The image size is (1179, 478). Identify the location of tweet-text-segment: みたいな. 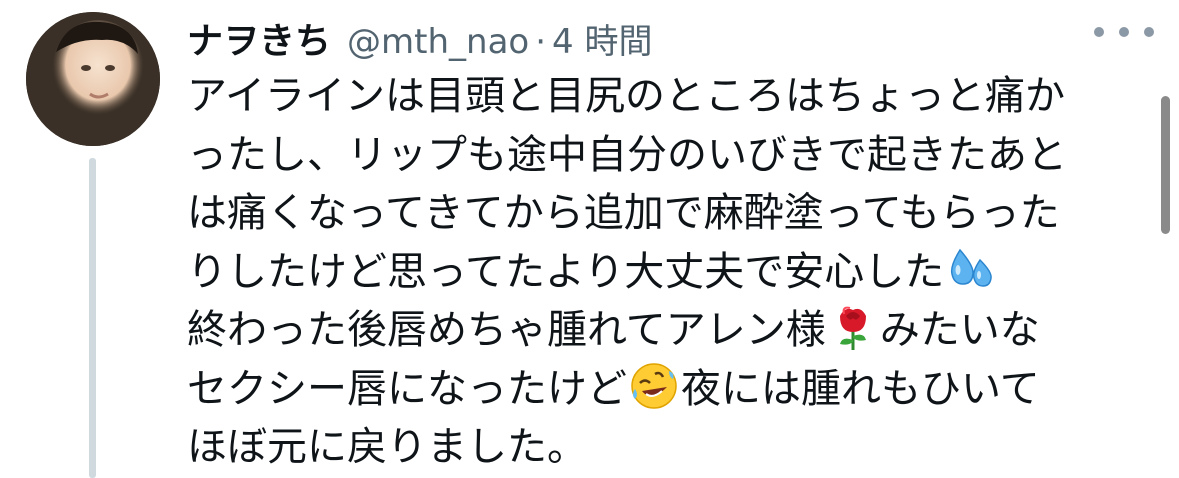
(959, 330).